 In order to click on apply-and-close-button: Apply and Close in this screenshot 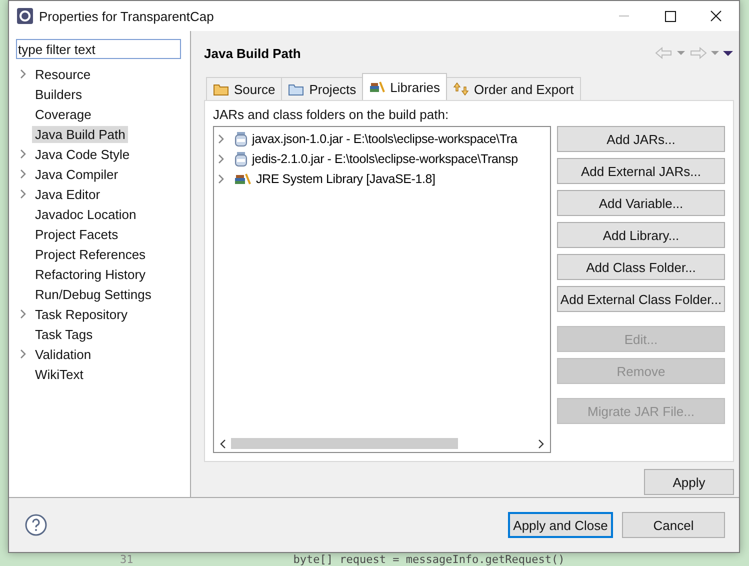, I will do `click(560, 525)`.